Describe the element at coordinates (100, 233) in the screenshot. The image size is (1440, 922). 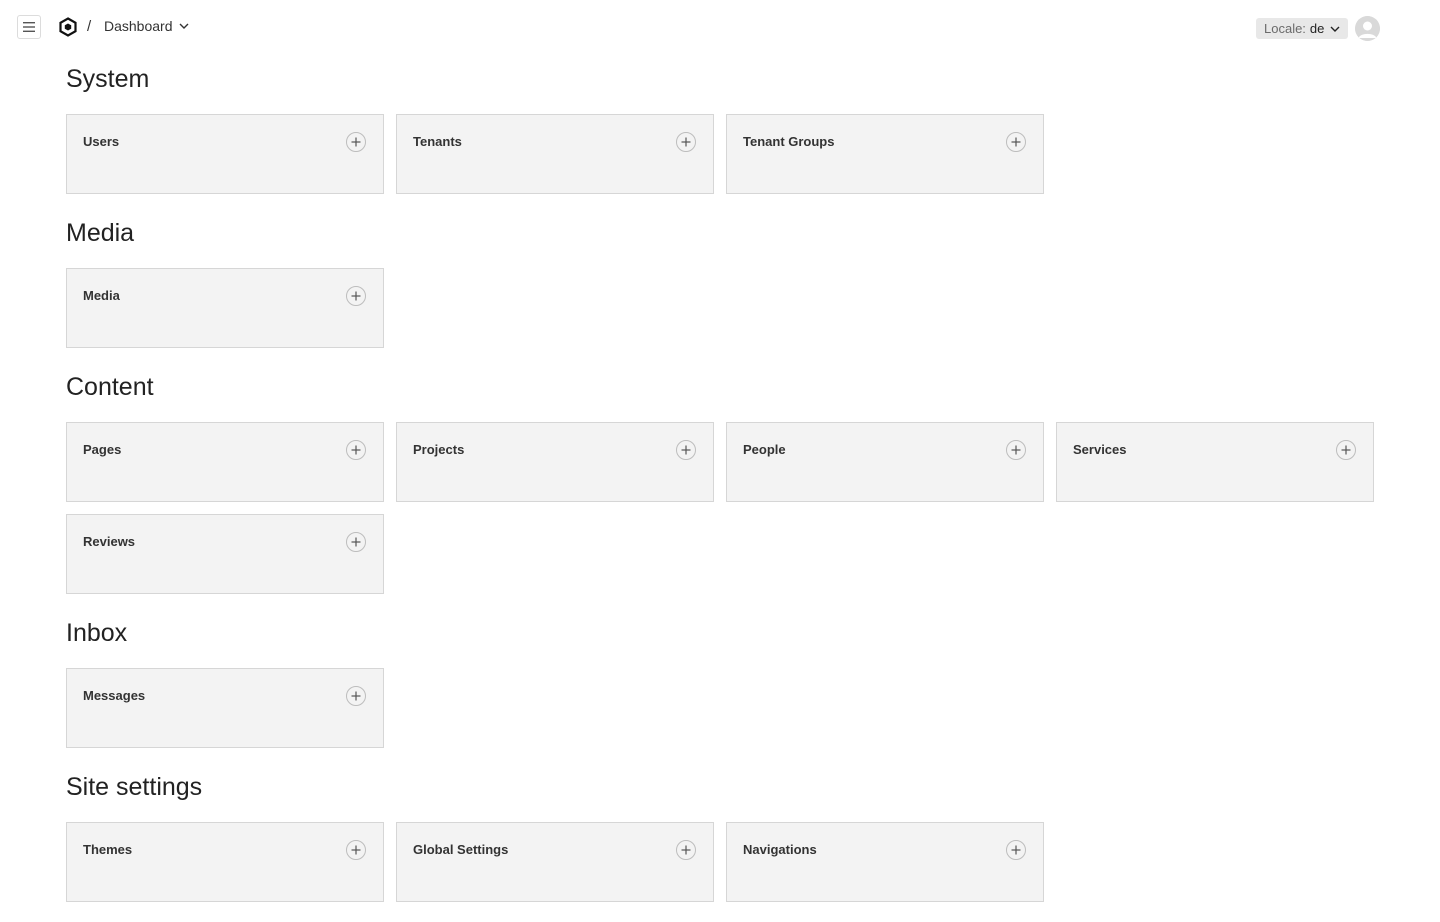
I see `section-title: Media` at that location.